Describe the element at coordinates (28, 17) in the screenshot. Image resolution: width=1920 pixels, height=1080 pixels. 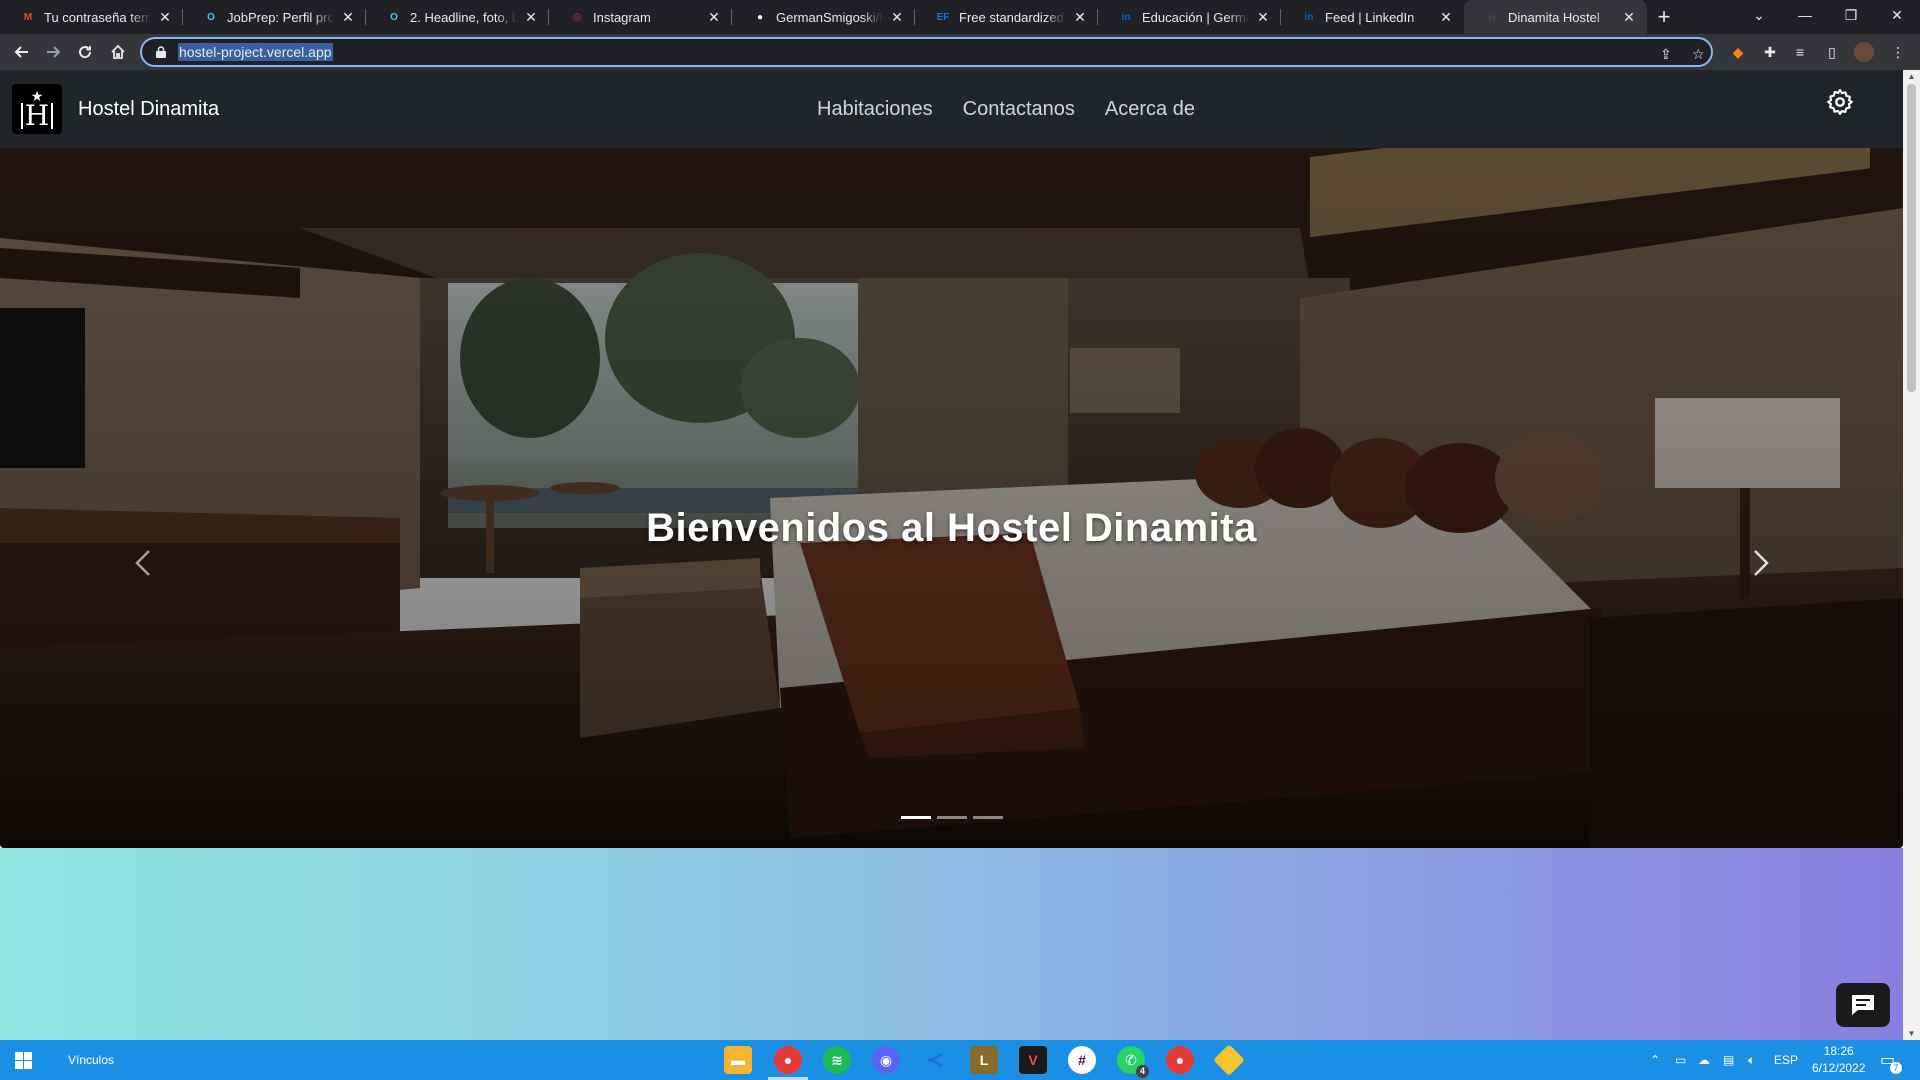
I see `gmail-icon: M` at that location.